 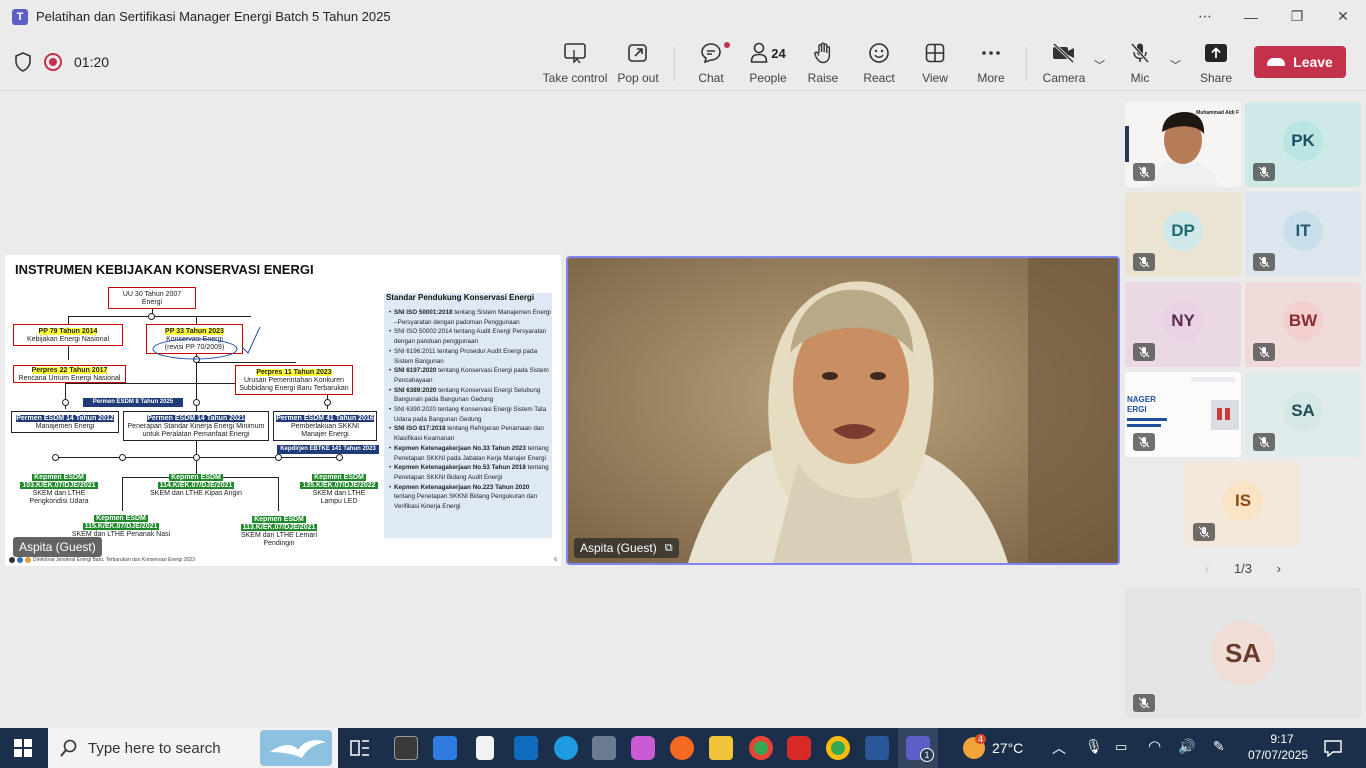 What do you see at coordinates (778, 53) in the screenshot?
I see `people-count: 24` at bounding box center [778, 53].